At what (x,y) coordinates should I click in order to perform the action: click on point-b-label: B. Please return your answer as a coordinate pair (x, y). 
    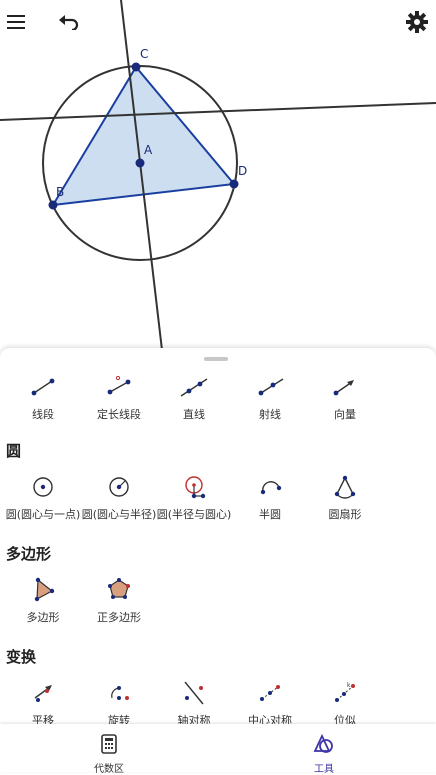
    Looking at the image, I should click on (60, 192).